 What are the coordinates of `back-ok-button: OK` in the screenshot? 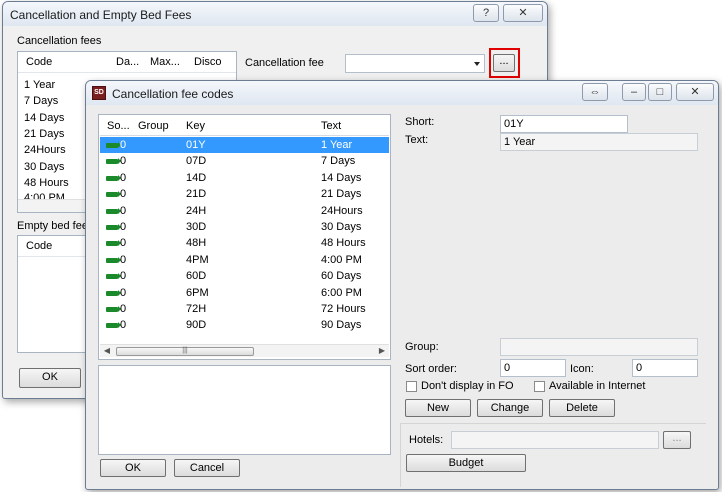 It's located at (50, 378).